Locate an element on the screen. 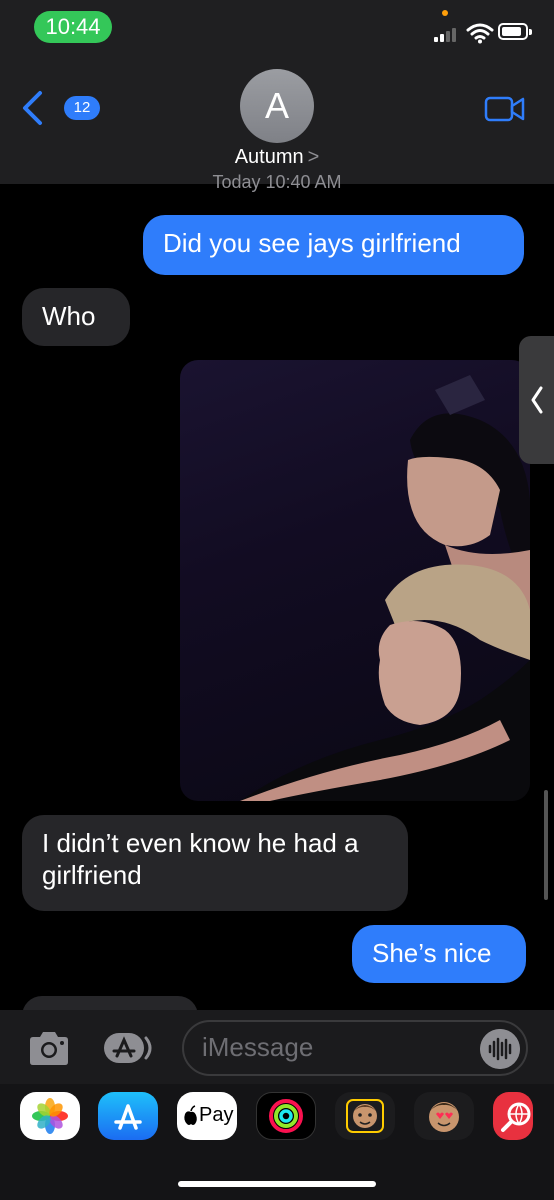  memoji-app-icon is located at coordinates (444, 1116).